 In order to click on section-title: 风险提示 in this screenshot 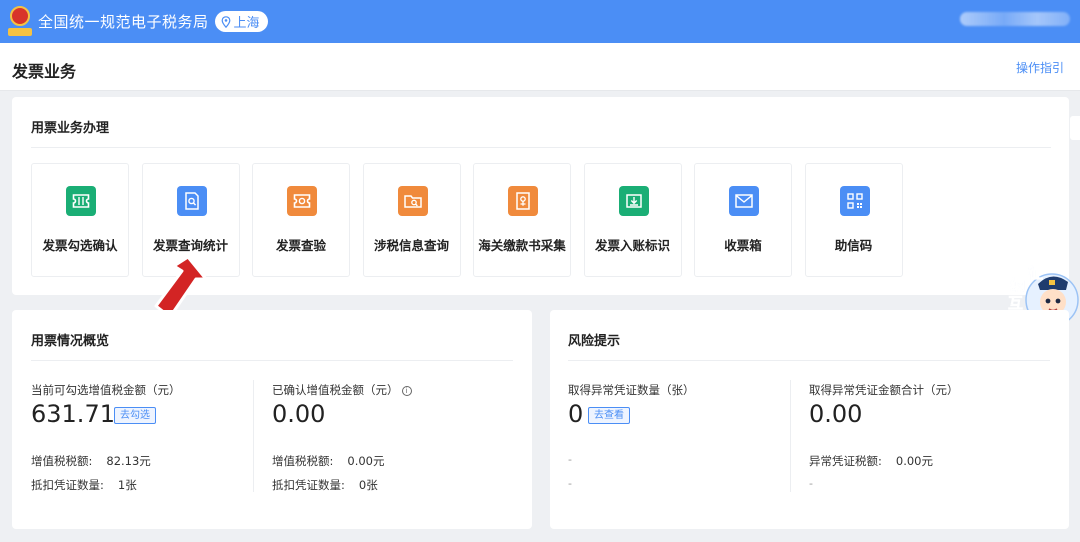, I will do `click(594, 341)`.